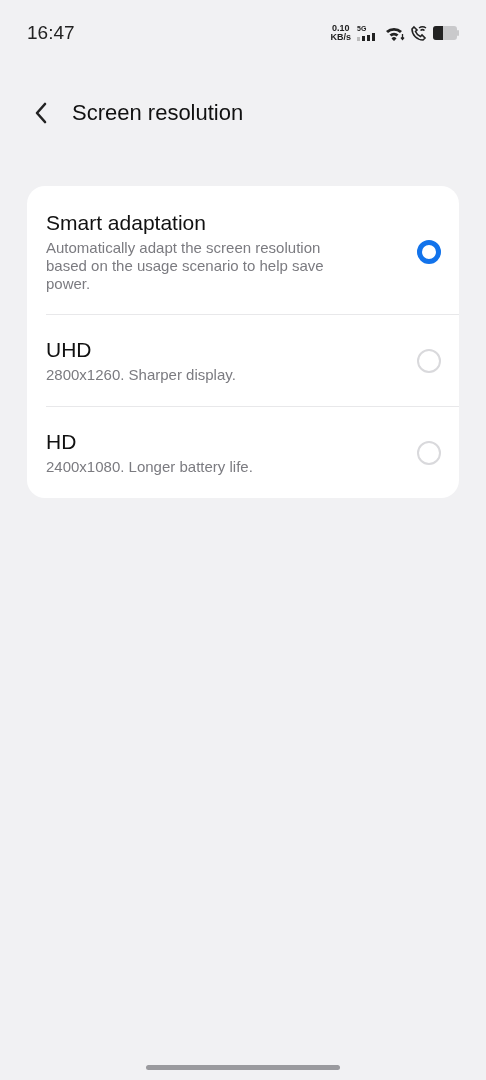  I want to click on wifi-icon, so click(395, 33).